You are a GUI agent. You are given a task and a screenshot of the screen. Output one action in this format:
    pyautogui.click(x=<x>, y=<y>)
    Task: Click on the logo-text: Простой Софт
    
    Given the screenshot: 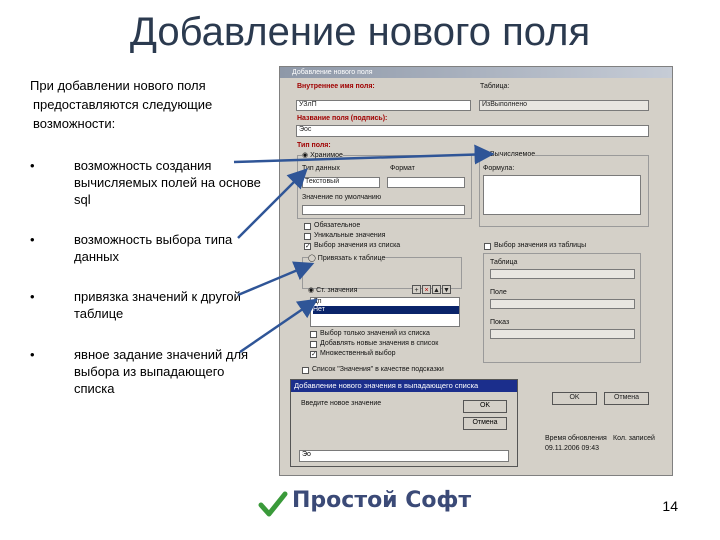 What is the action you would take?
    pyautogui.click(x=382, y=500)
    